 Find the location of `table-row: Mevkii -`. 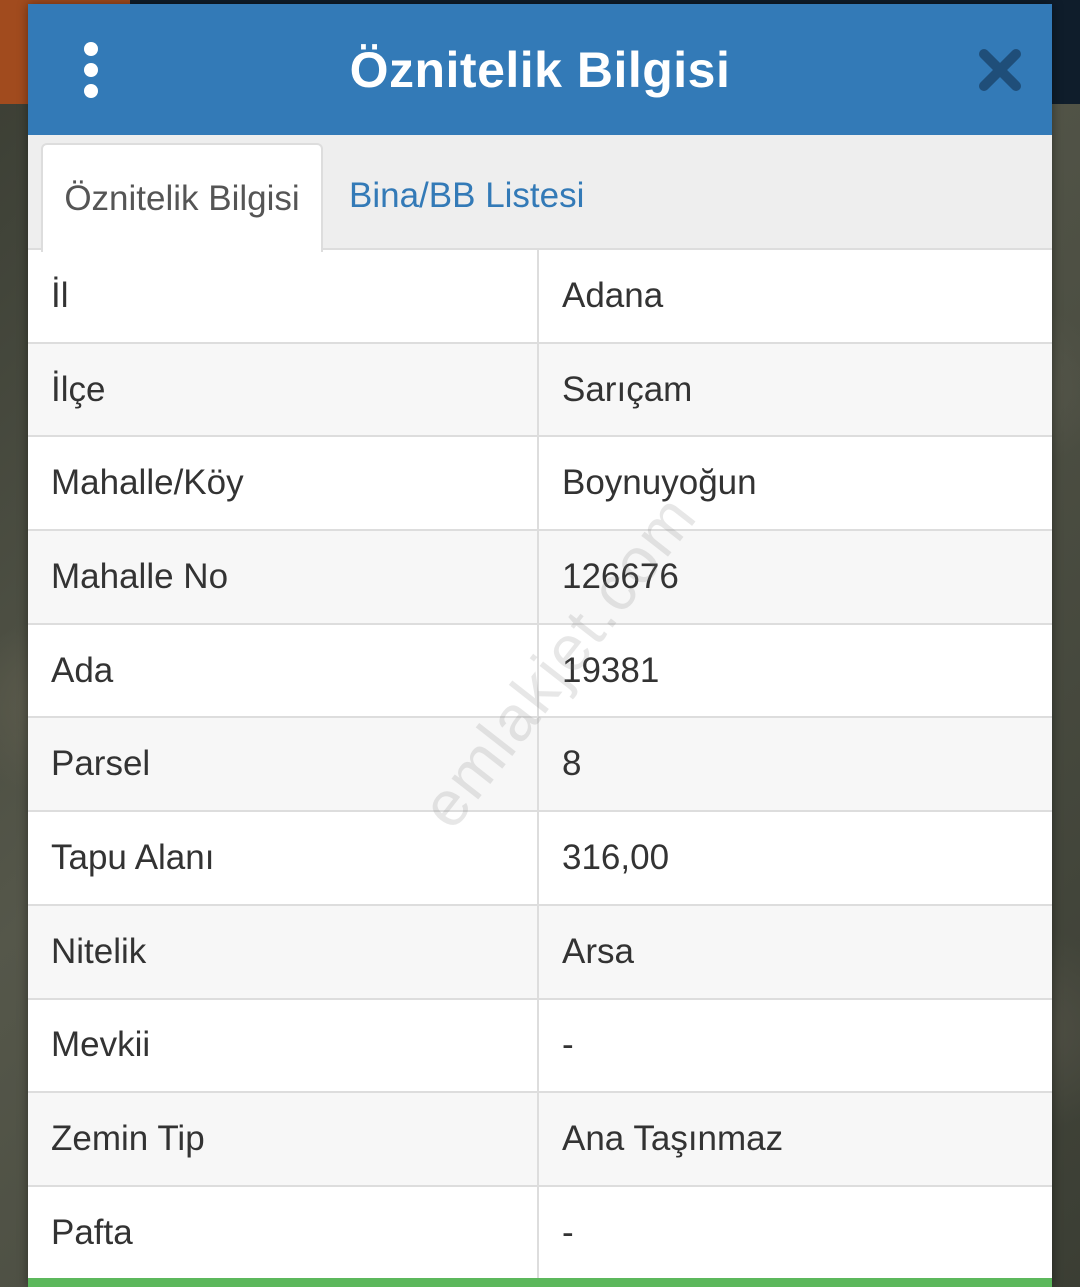

table-row: Mevkii - is located at coordinates (540, 1046).